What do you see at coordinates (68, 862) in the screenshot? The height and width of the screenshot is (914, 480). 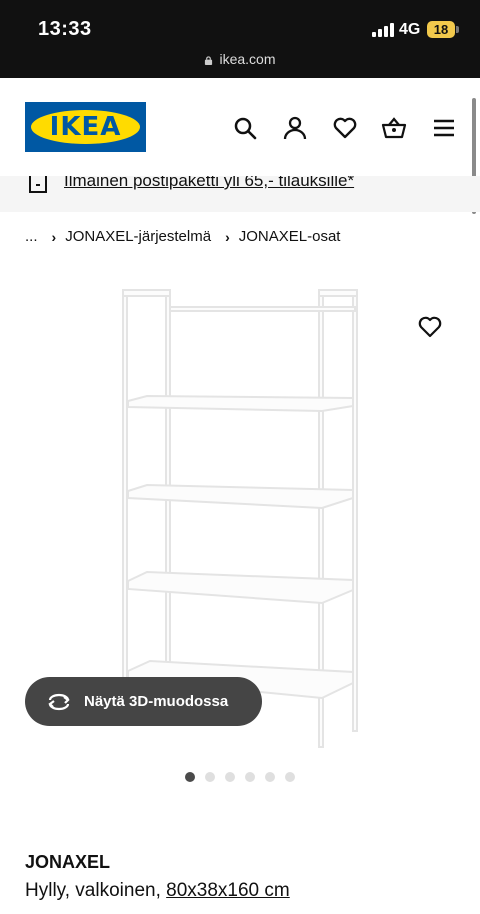 I see `product-name: JONAXEL` at bounding box center [68, 862].